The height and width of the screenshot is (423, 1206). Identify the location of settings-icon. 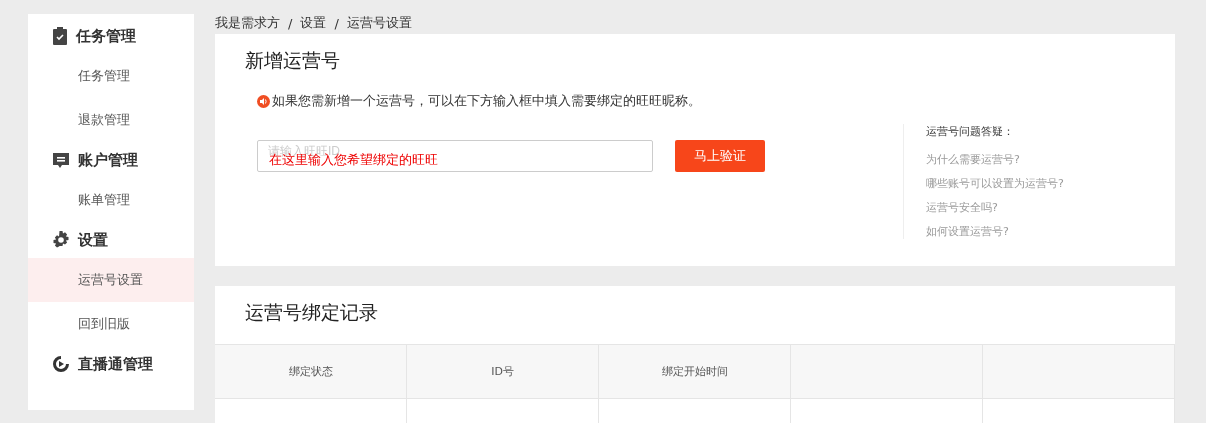
(61, 240).